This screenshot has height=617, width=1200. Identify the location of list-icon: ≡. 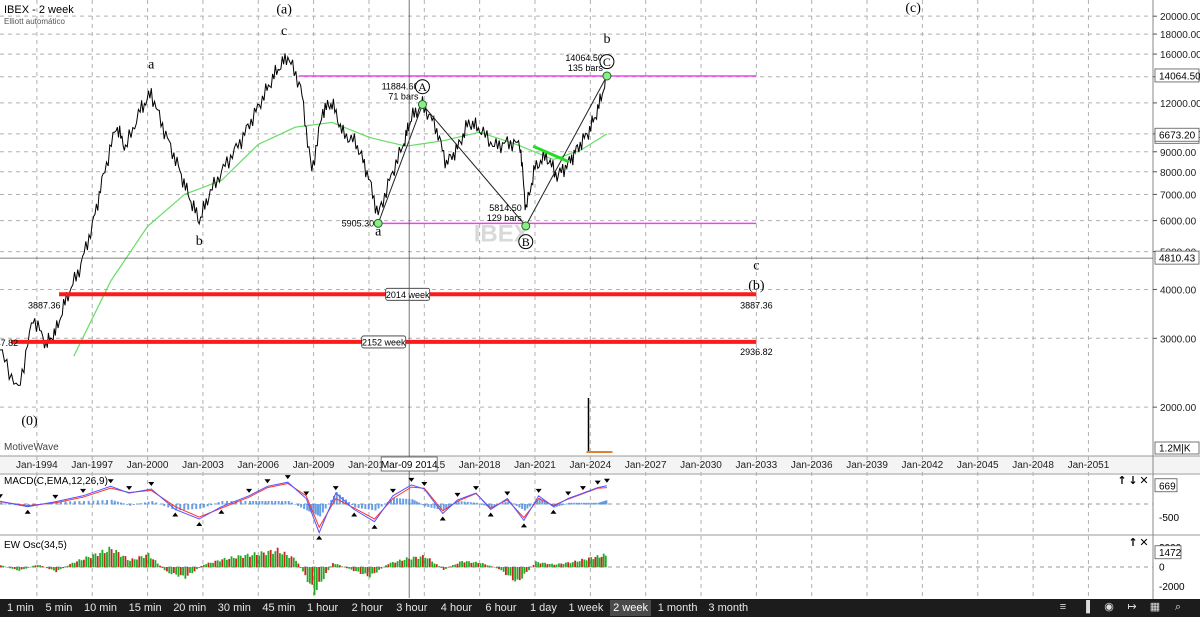
(1063, 607).